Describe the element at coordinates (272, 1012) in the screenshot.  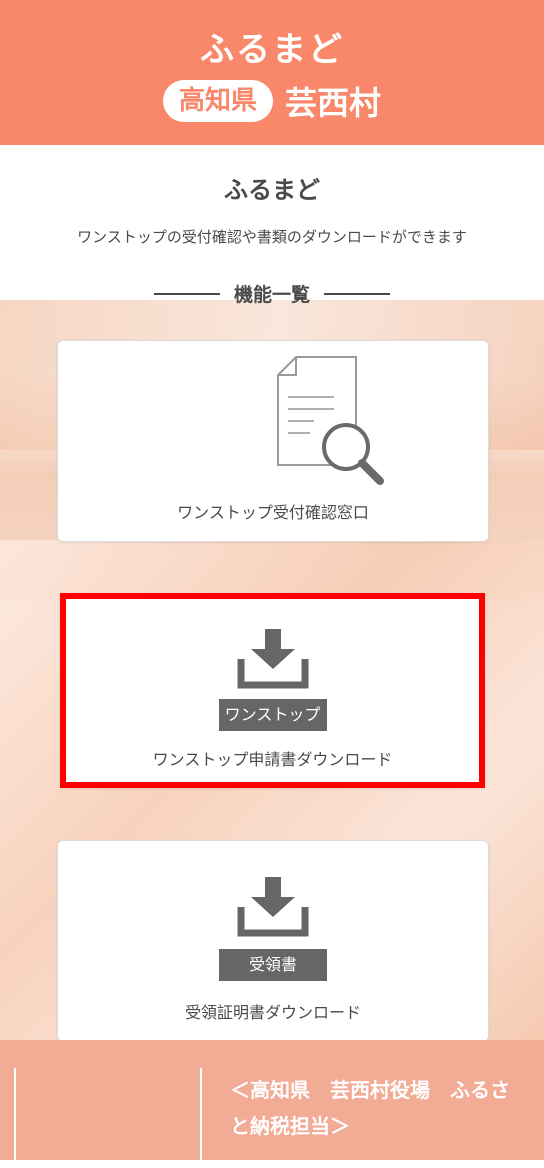
I see `card-label: 受領証明書ダウンロード` at that location.